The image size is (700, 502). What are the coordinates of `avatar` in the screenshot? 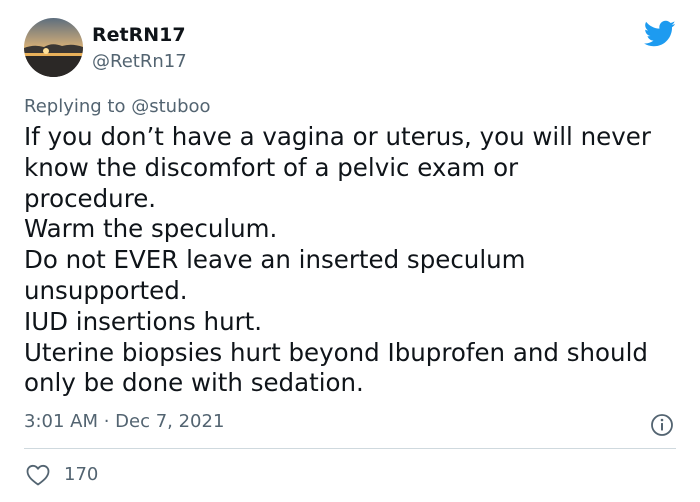 It's located at (53, 47).